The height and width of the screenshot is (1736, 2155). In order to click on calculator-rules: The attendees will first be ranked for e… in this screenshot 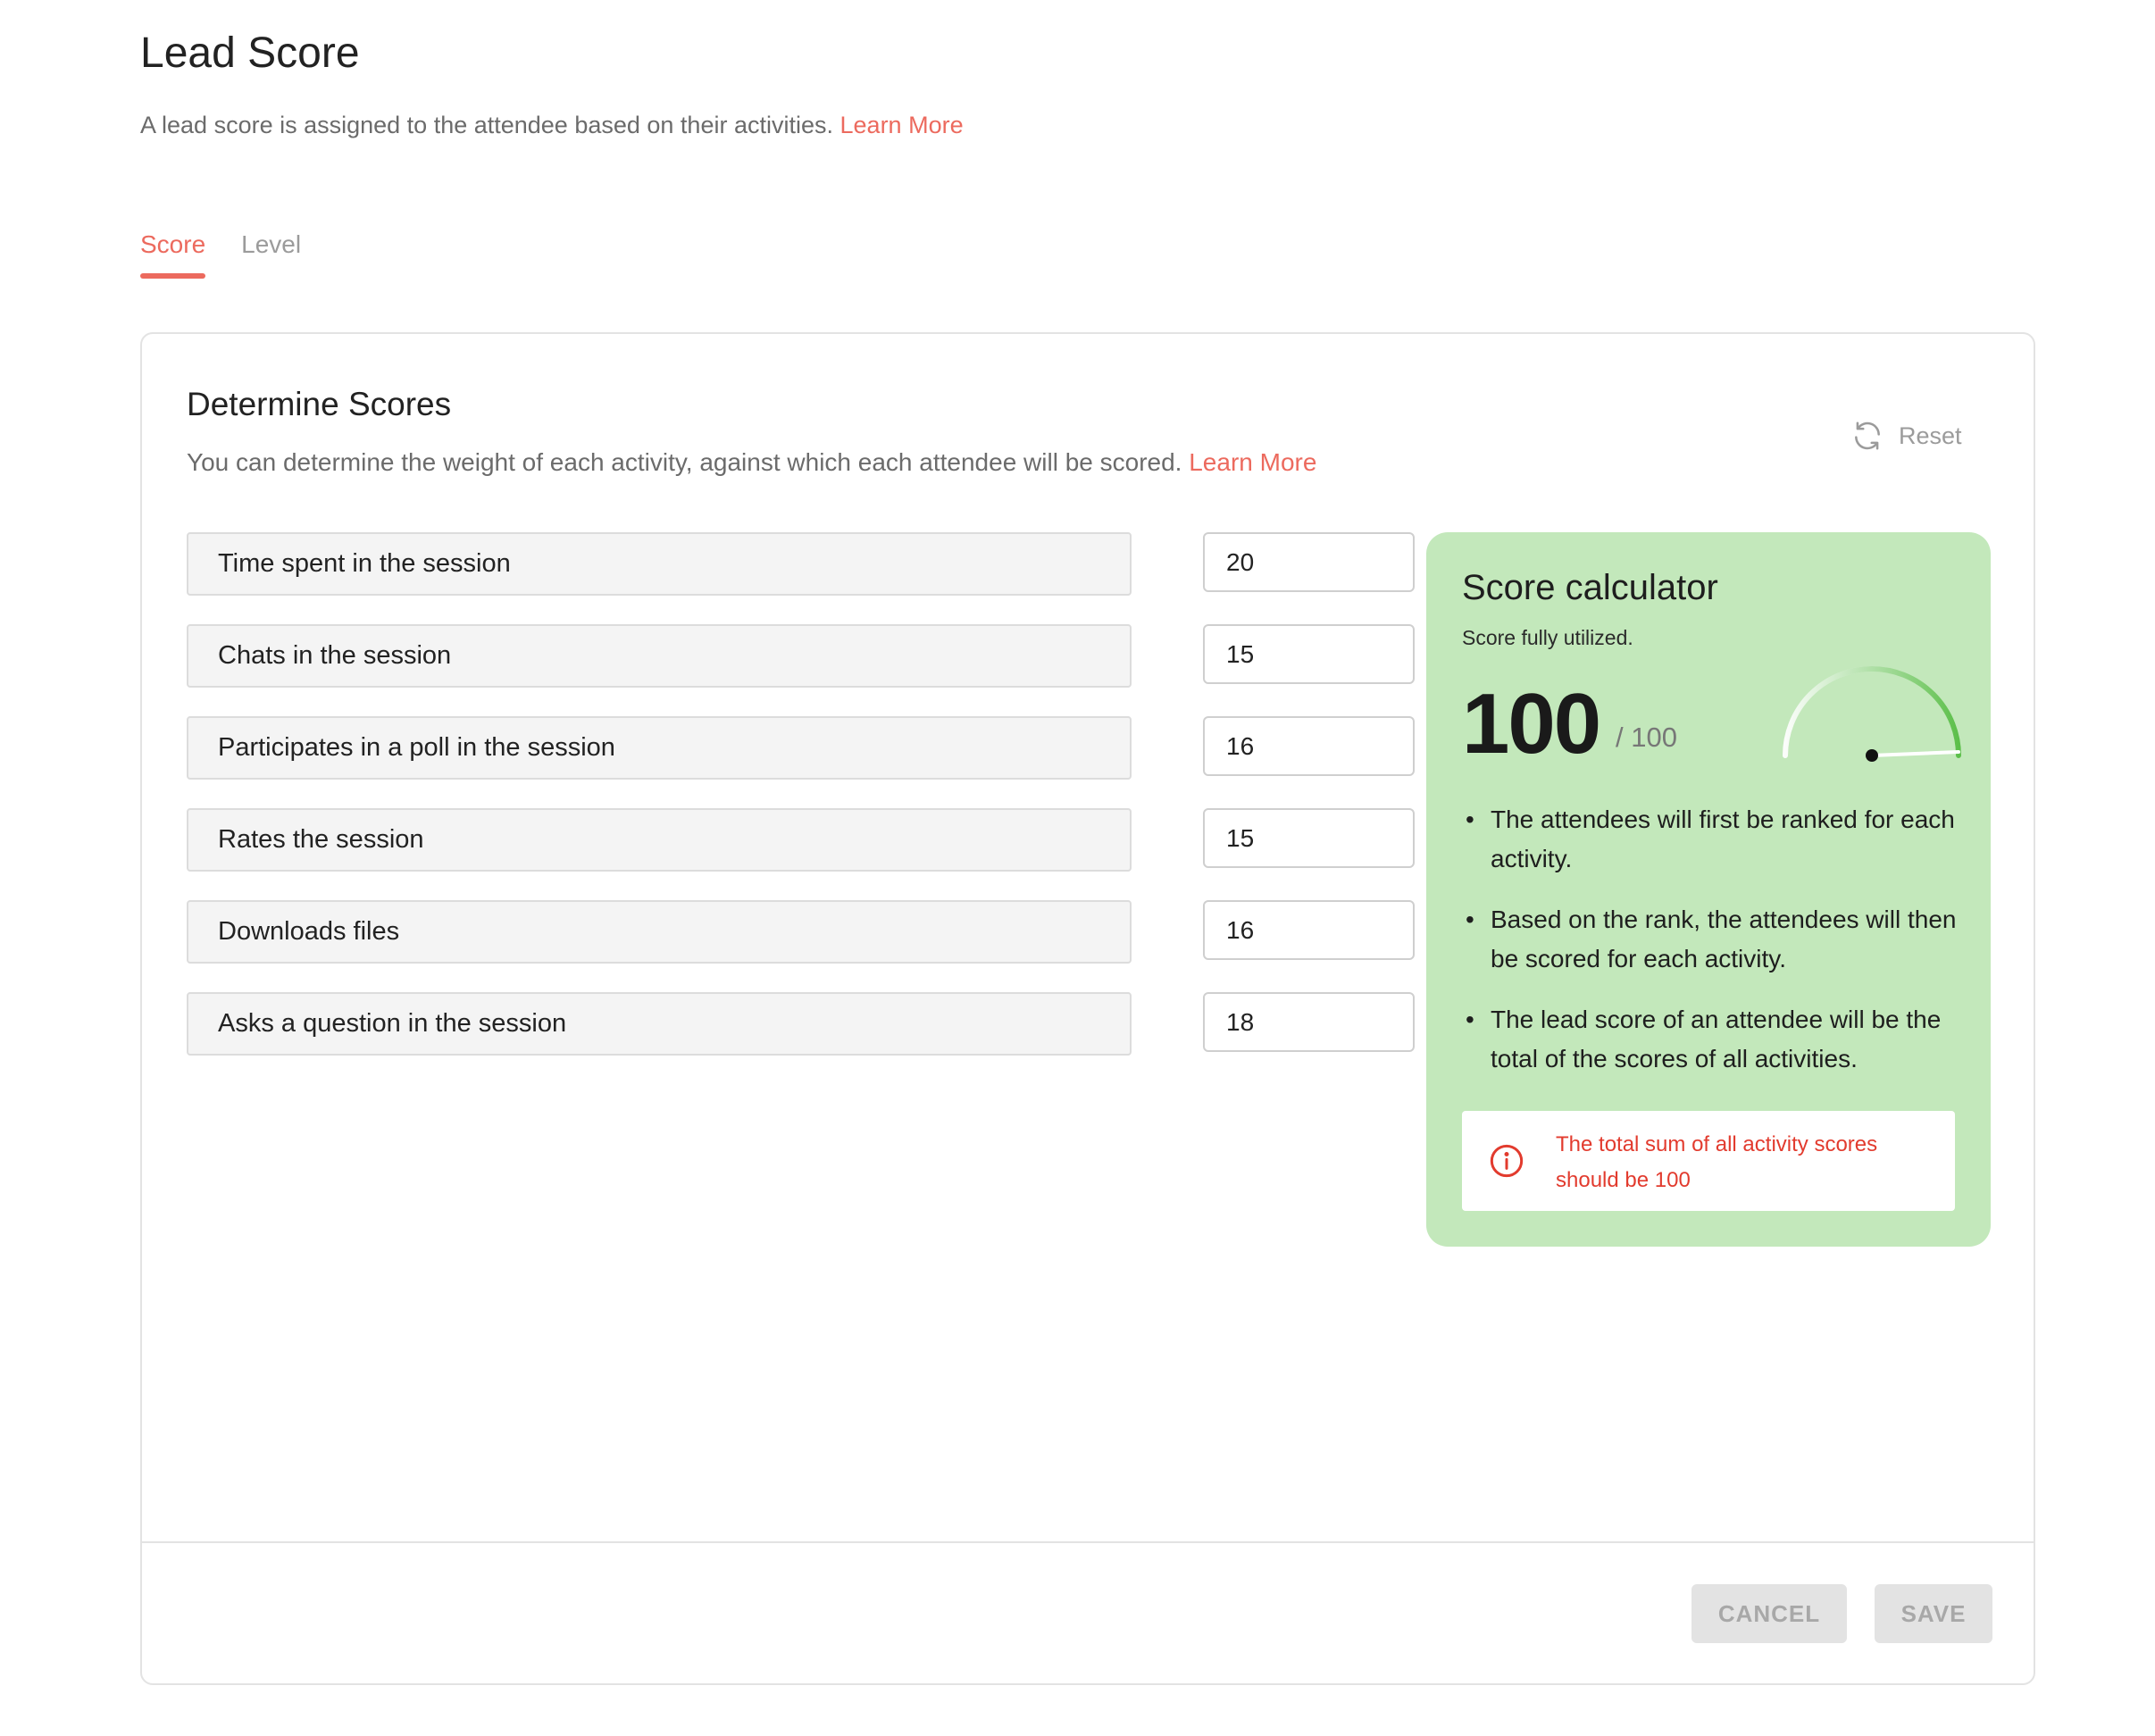, I will do `click(1712, 950)`.